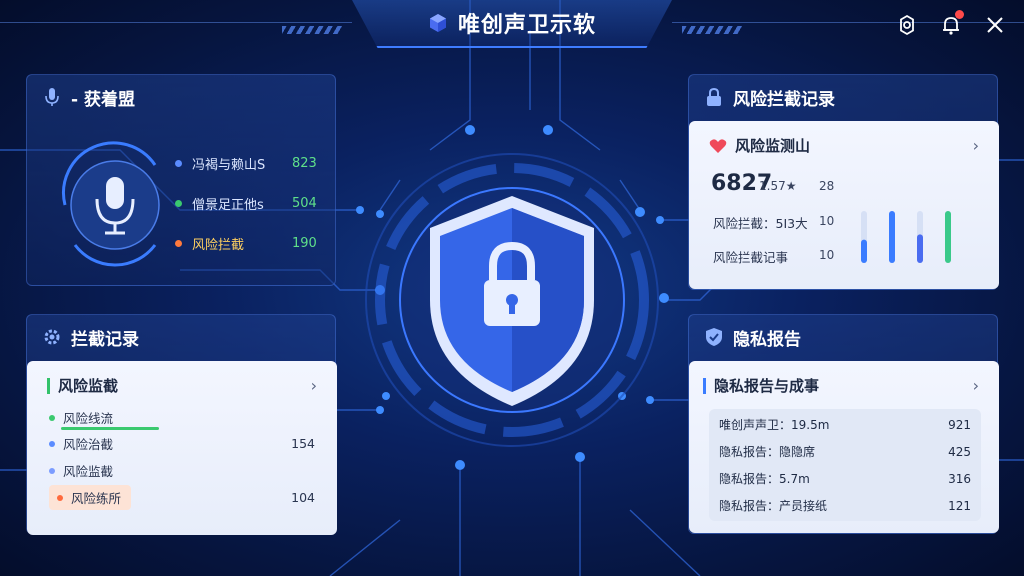 Image resolution: width=1024 pixels, height=576 pixels. I want to click on privacy-card-title: 隐私报告与成事, so click(767, 386).